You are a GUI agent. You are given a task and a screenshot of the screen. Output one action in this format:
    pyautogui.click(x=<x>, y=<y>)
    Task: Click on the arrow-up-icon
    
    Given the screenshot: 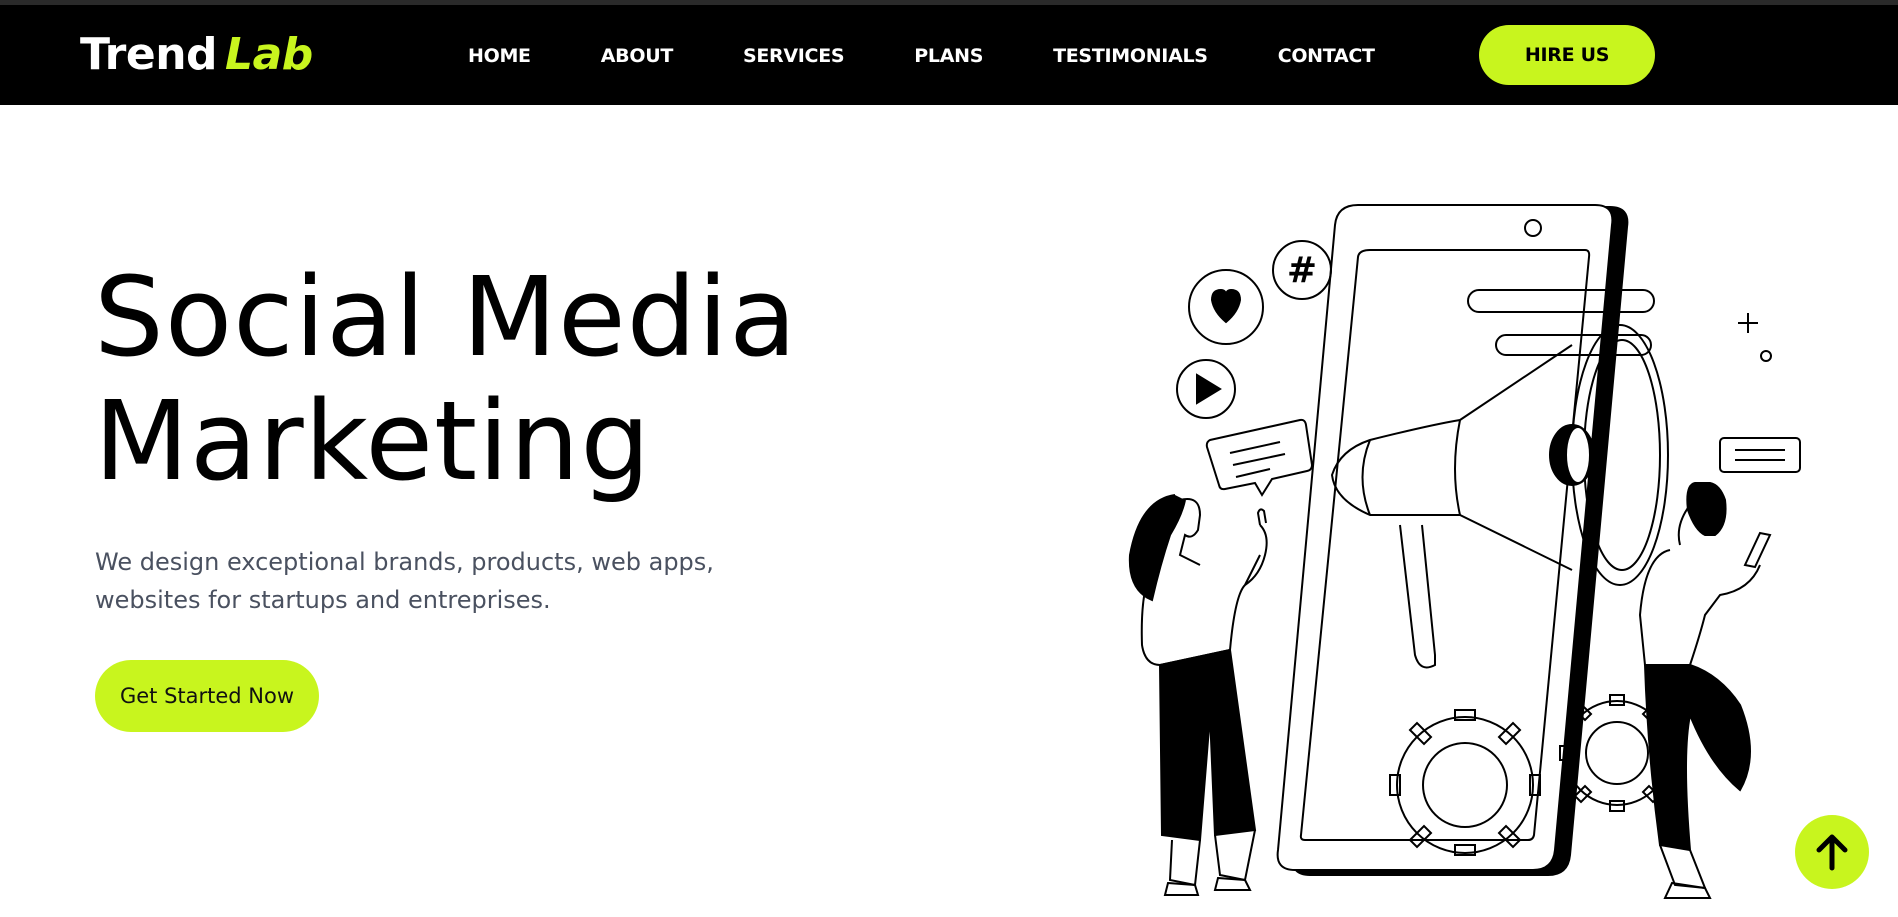 What is the action you would take?
    pyautogui.click(x=1832, y=852)
    